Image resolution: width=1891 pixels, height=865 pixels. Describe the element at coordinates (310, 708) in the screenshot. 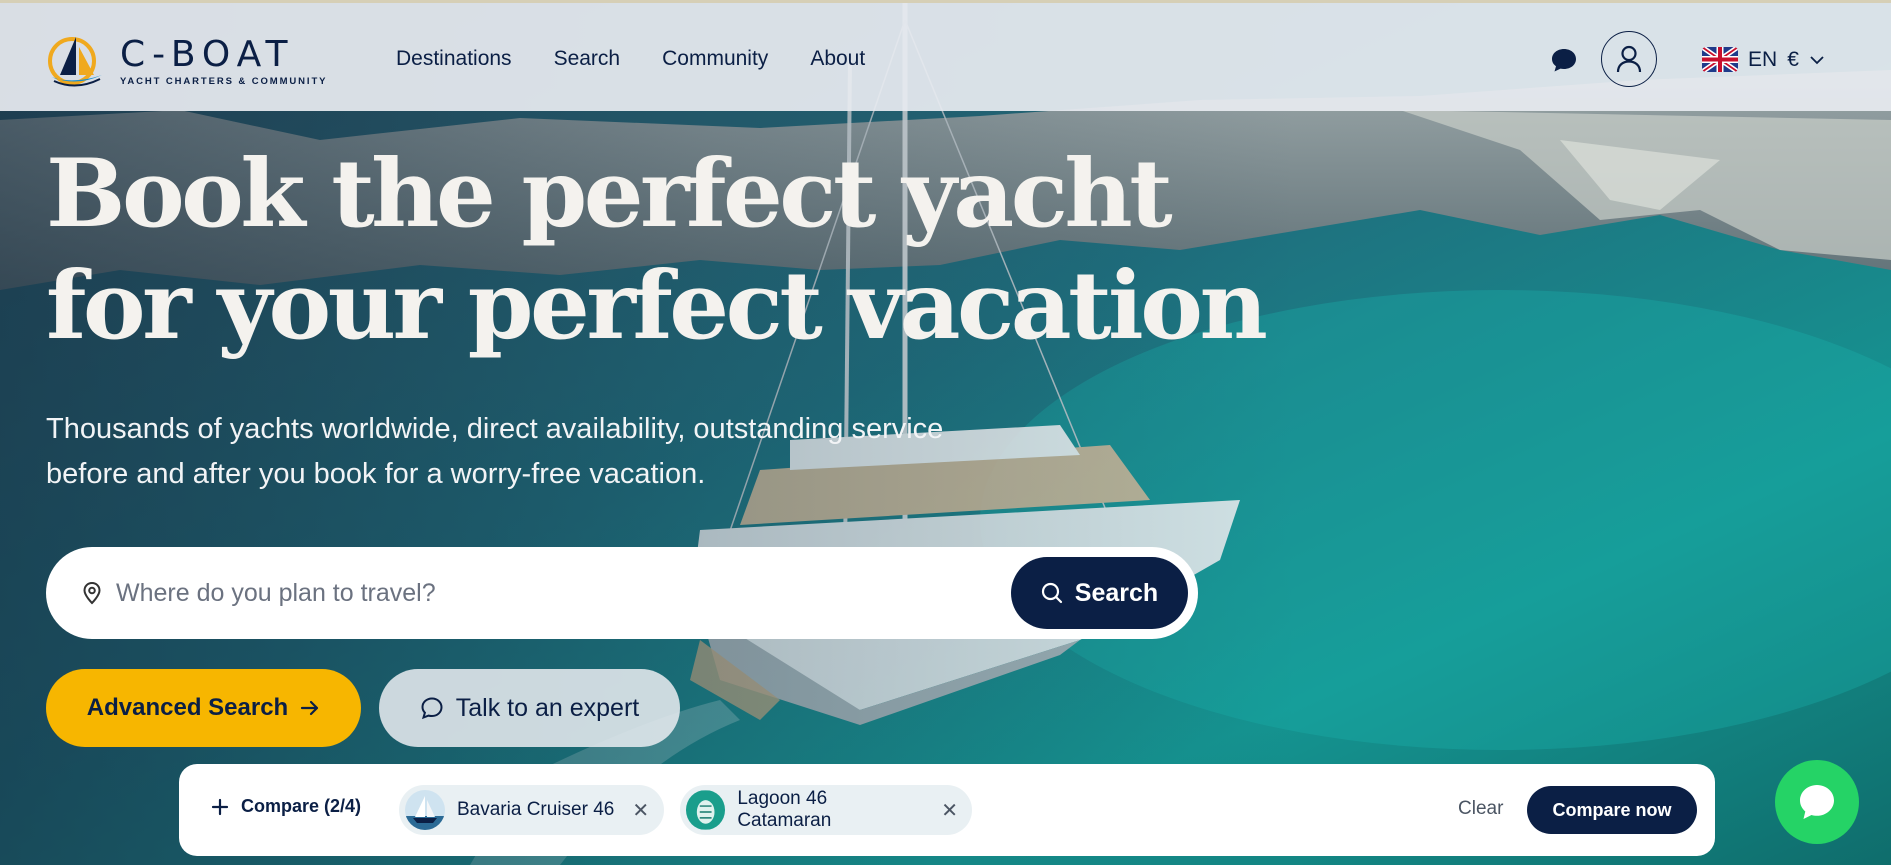

I see `arrow-right-icon` at that location.